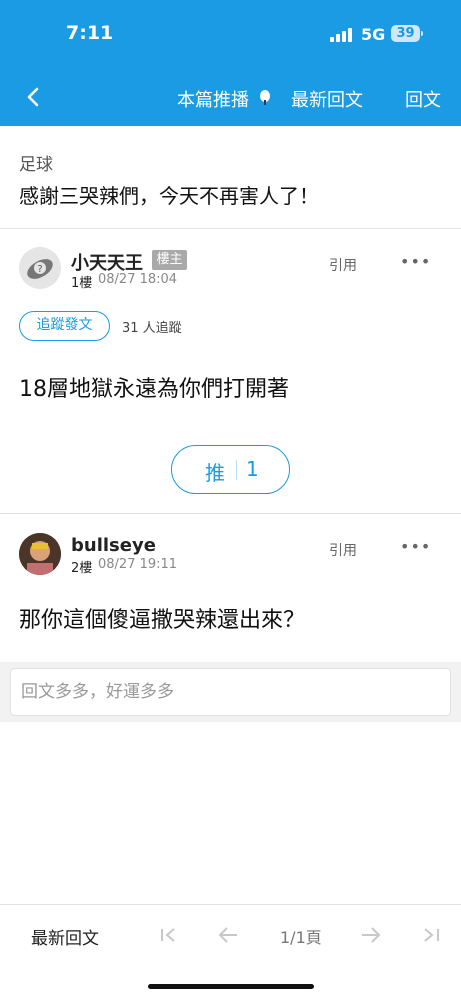 Image resolution: width=461 pixels, height=1000 pixels. I want to click on post-content: 18層地獄永遠為你們打開著, so click(154, 389).